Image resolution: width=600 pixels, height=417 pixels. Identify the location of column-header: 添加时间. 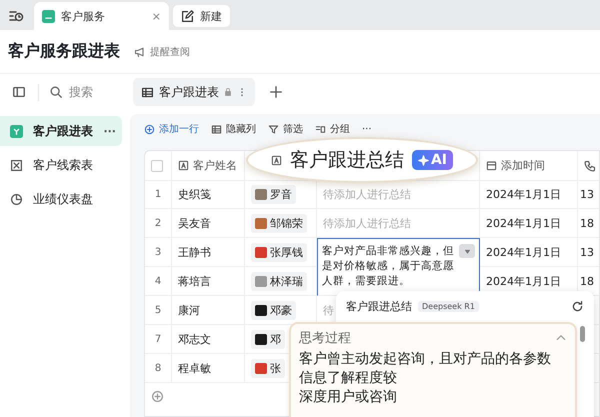
(529, 166).